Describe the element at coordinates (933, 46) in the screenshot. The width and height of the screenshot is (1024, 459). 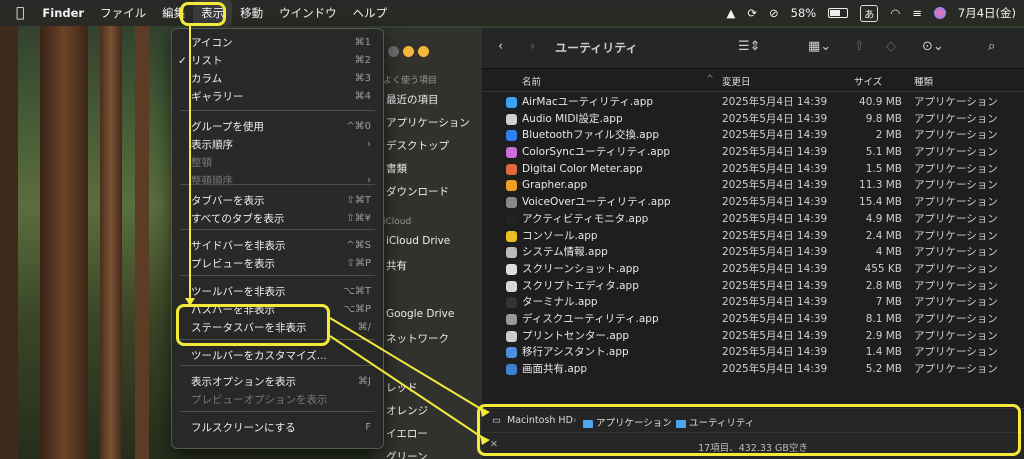
I see `more-icon: ⊙⌄` at that location.